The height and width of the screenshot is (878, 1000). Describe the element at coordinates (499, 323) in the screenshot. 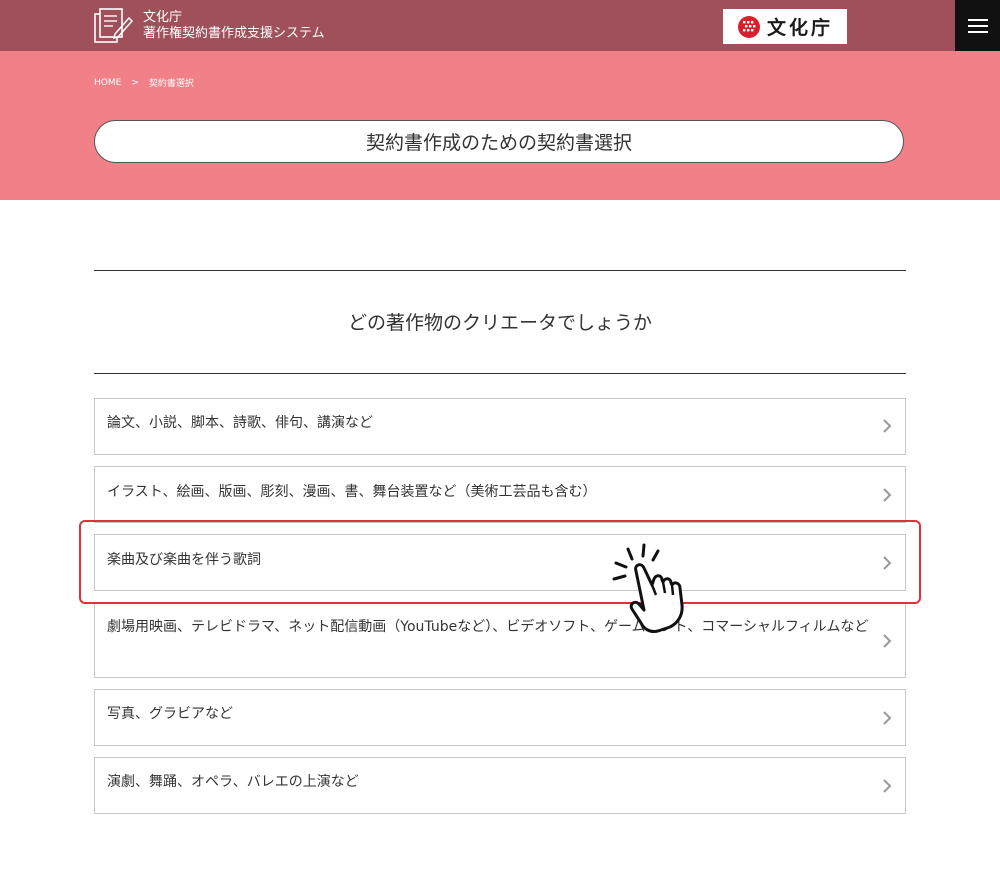

I see `question-heading: どの著作物のクリエータでしょうか` at that location.